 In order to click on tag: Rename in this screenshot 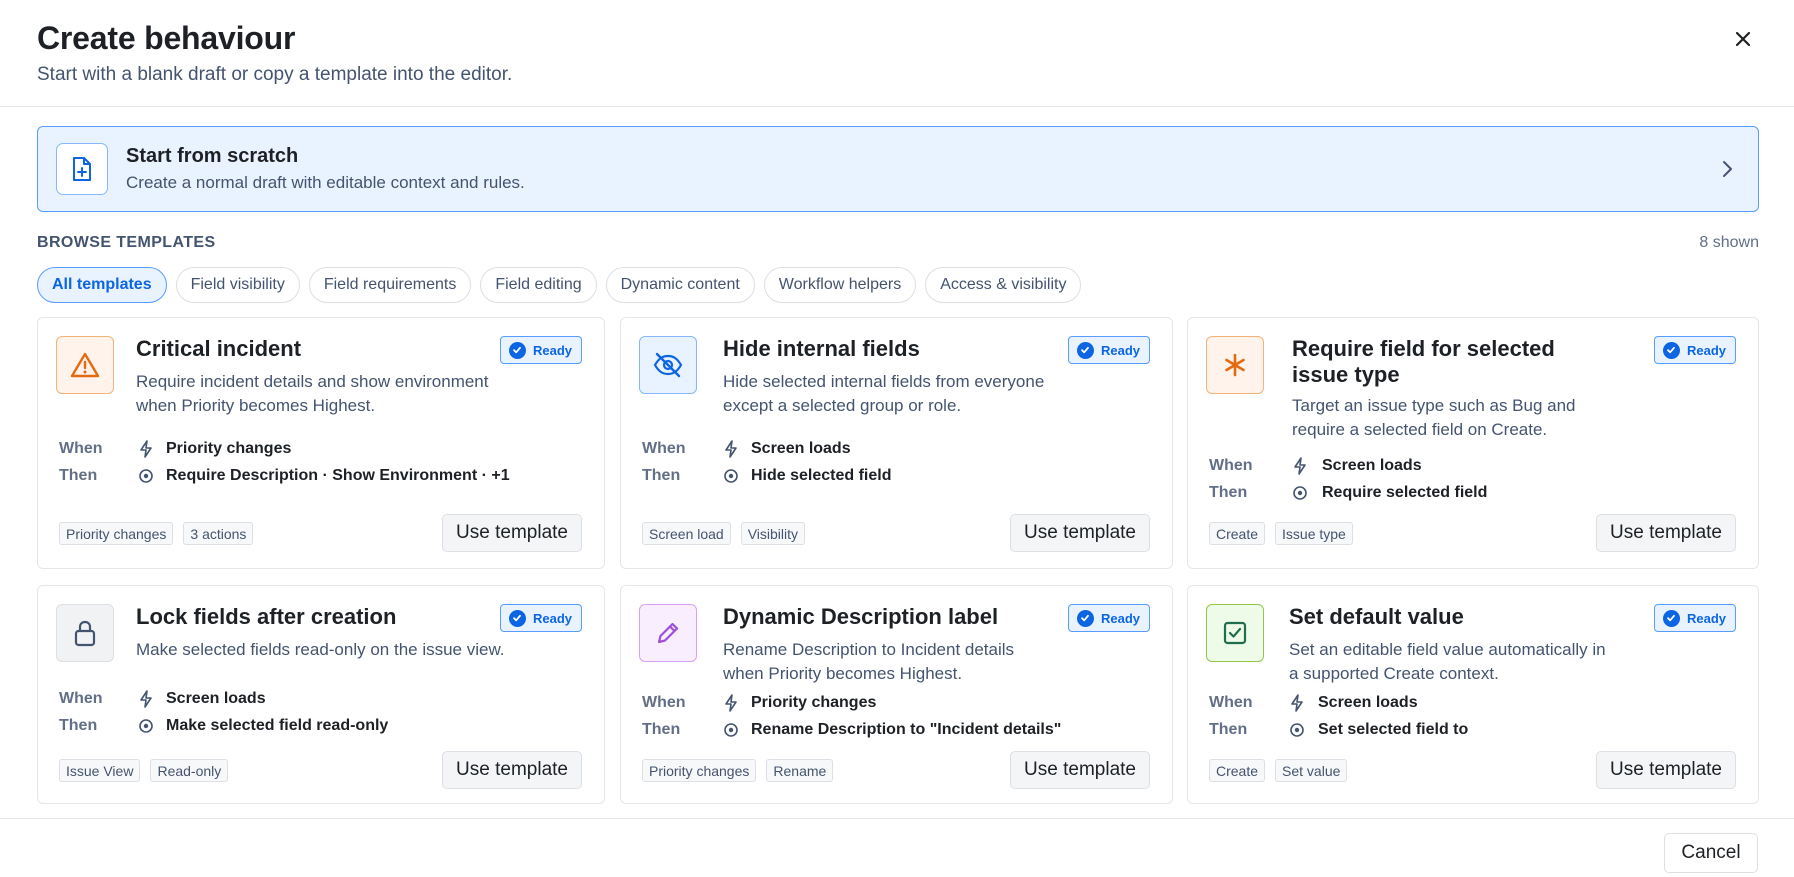, I will do `click(800, 770)`.